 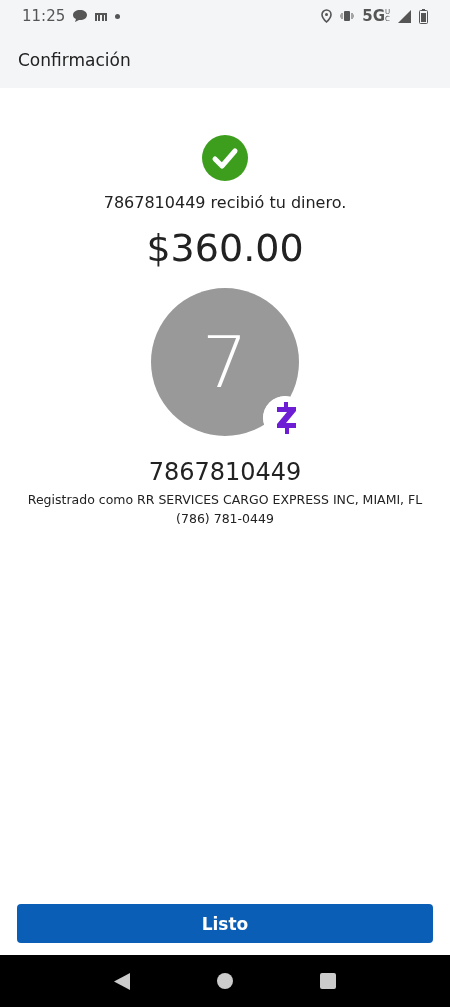 I want to click on registered-name: Registrado como RR SERVICES CARGO EXPRESS INC, MIAMI, FL, so click(x=225, y=499).